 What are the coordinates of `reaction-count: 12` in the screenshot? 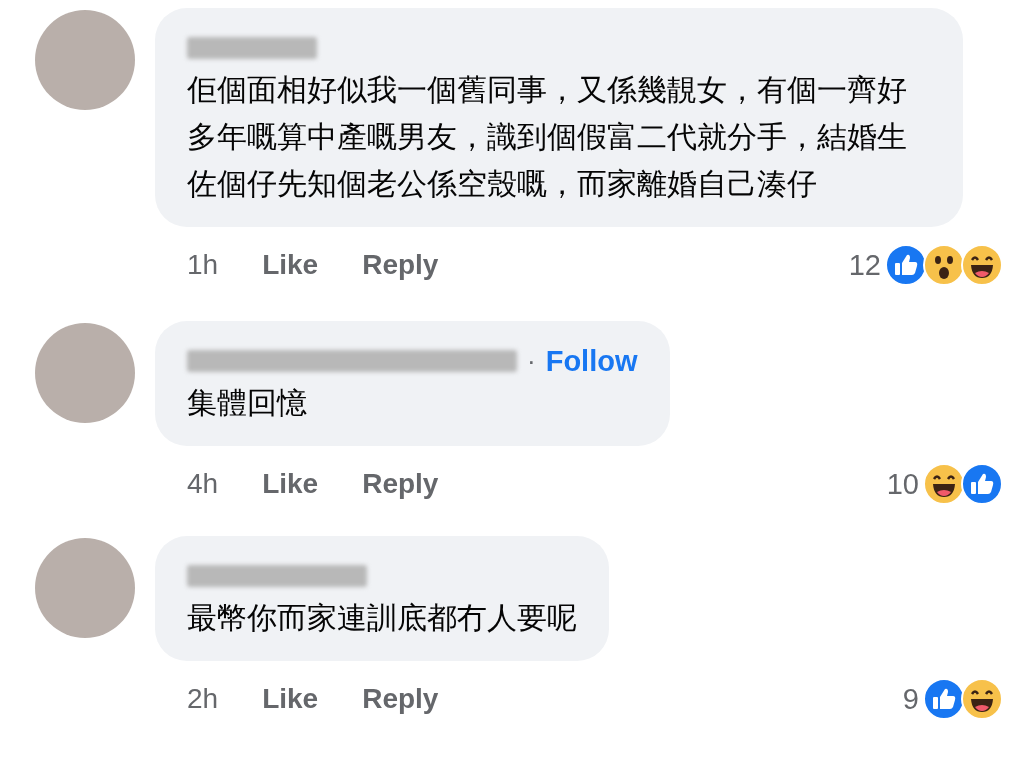 It's located at (864, 265).